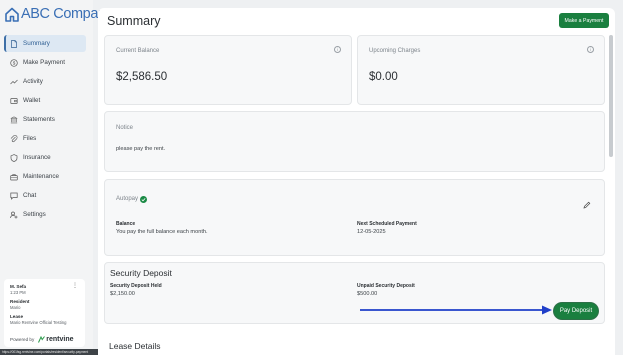  What do you see at coordinates (14, 138) in the screenshot?
I see `paperclip-icon` at bounding box center [14, 138].